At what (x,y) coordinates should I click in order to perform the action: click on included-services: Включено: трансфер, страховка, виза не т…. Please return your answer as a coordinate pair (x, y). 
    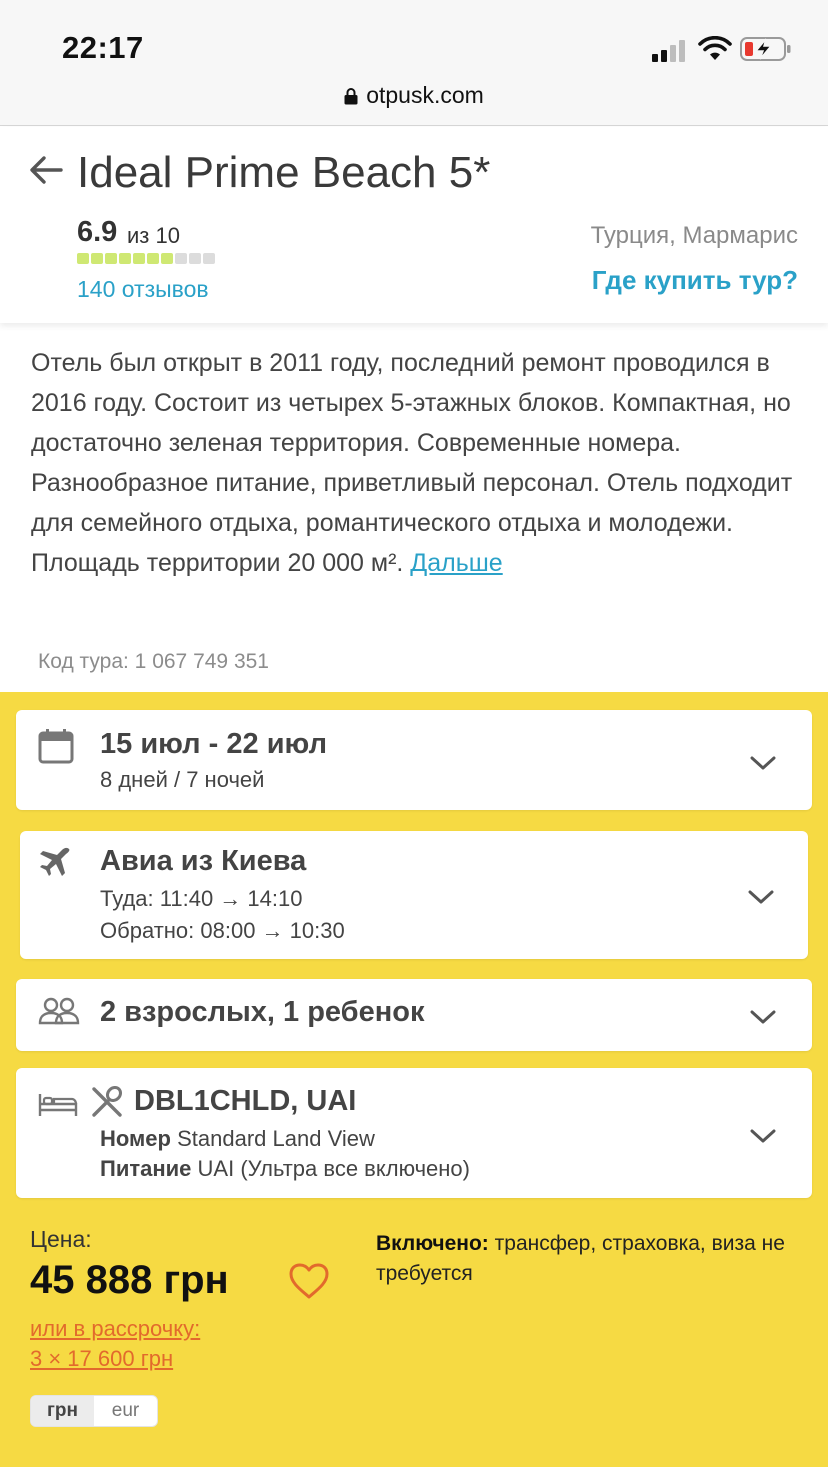
    Looking at the image, I should click on (596, 1259).